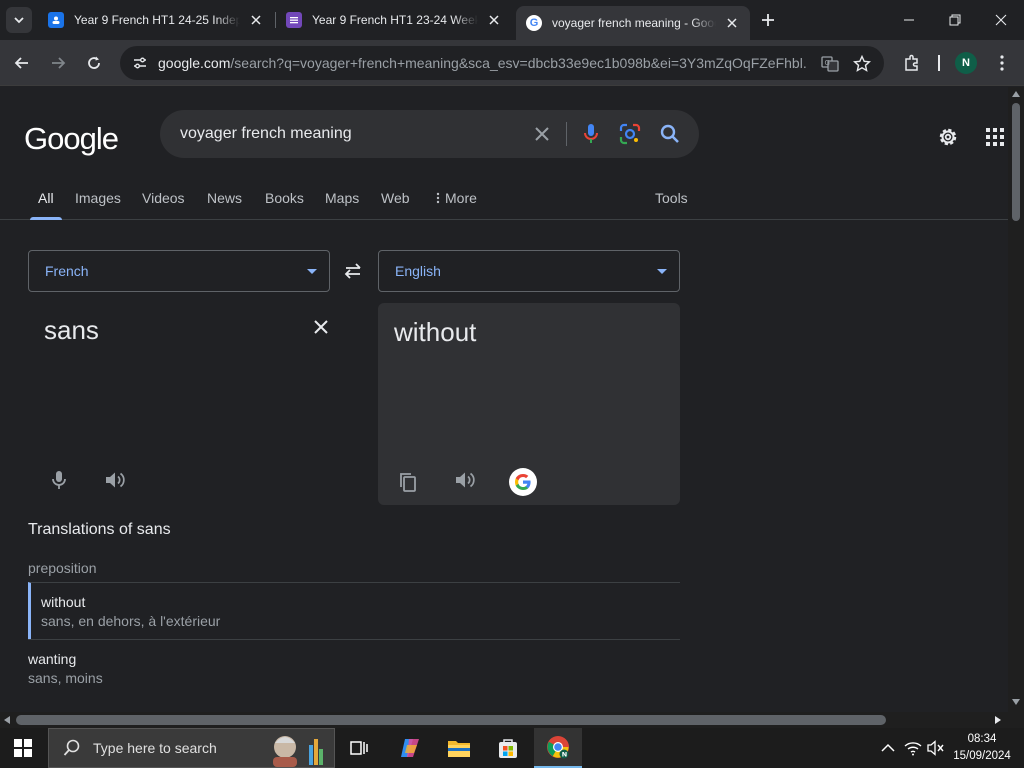 The width and height of the screenshot is (1024, 768). Describe the element at coordinates (194, 63) in the screenshot. I see `url-host: google.com` at that location.